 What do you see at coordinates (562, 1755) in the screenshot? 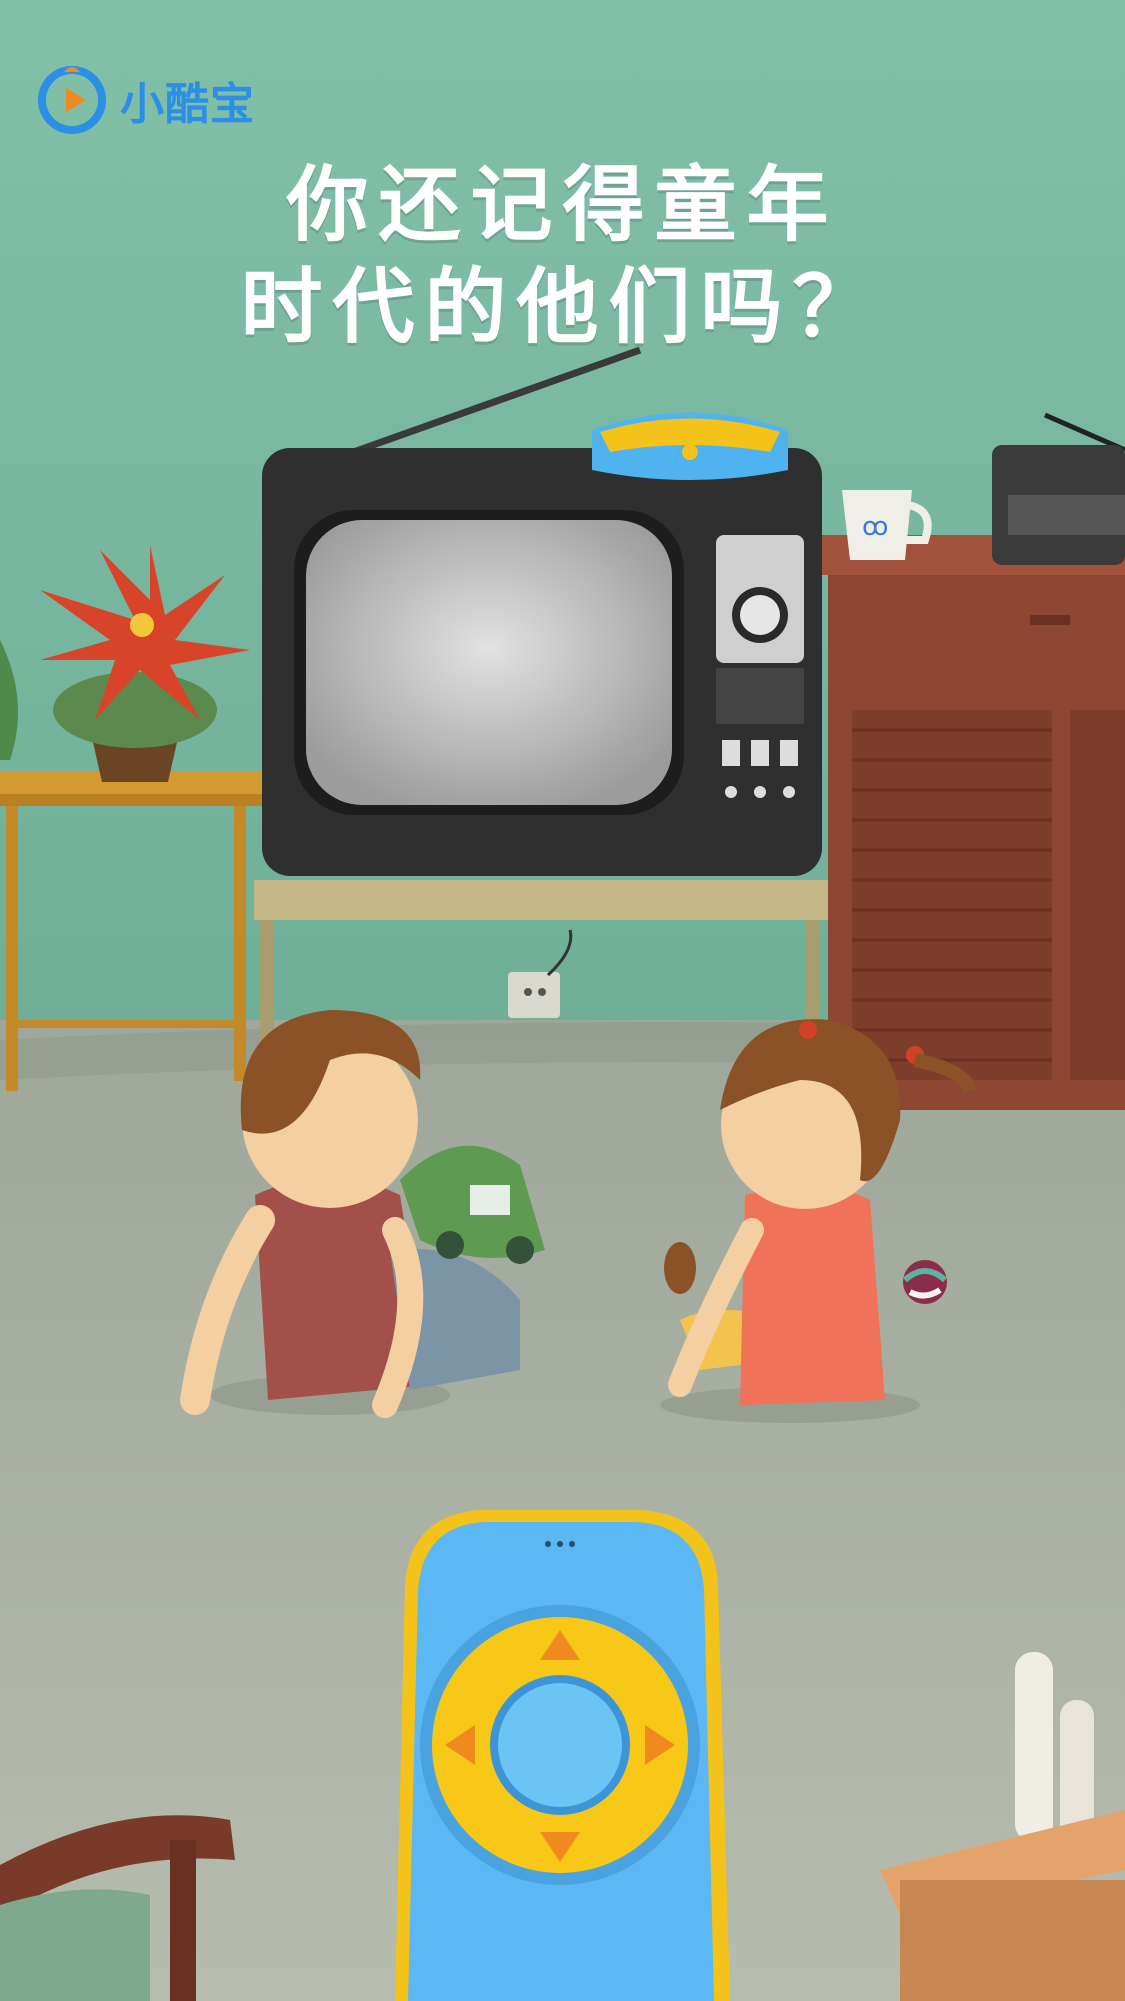
I see `remote-control` at bounding box center [562, 1755].